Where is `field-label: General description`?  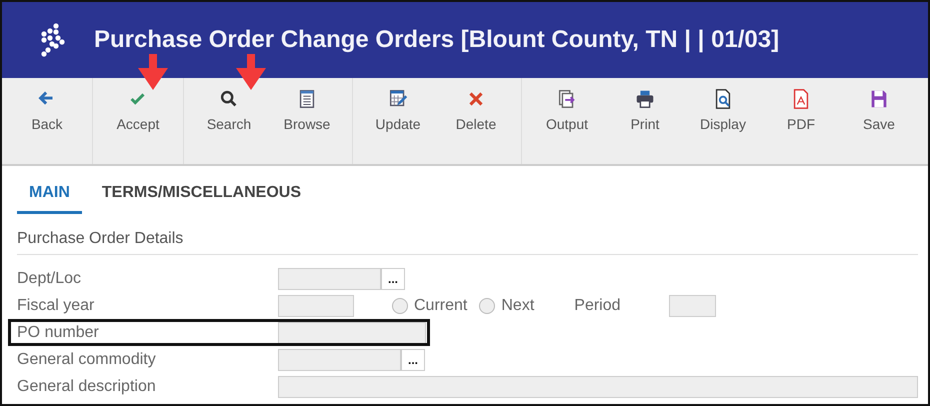
field-label: General description is located at coordinates (86, 387).